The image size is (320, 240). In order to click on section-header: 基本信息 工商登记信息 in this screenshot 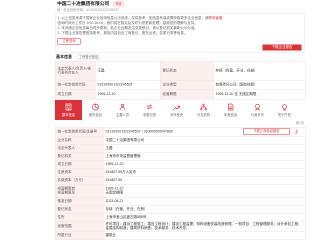, I will do `click(78, 57)`.